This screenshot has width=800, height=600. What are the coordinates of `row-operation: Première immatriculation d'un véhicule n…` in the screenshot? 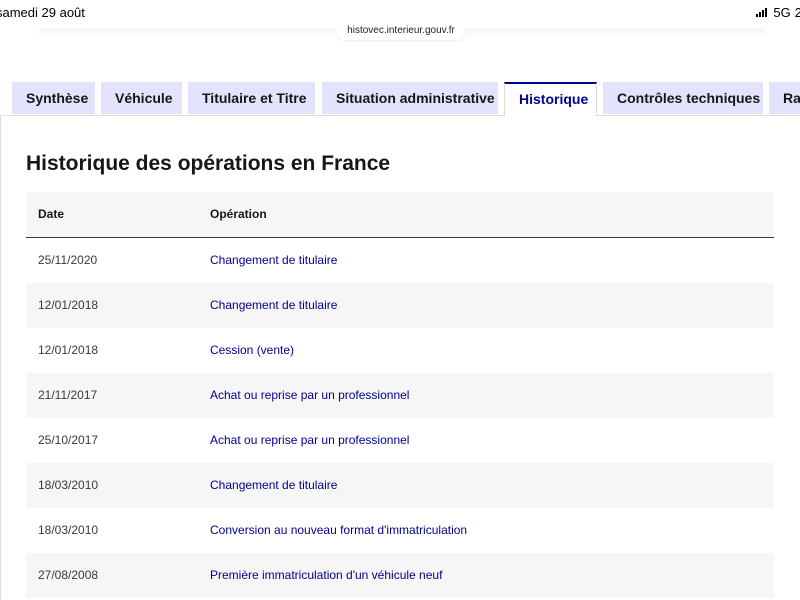 It's located at (326, 575).